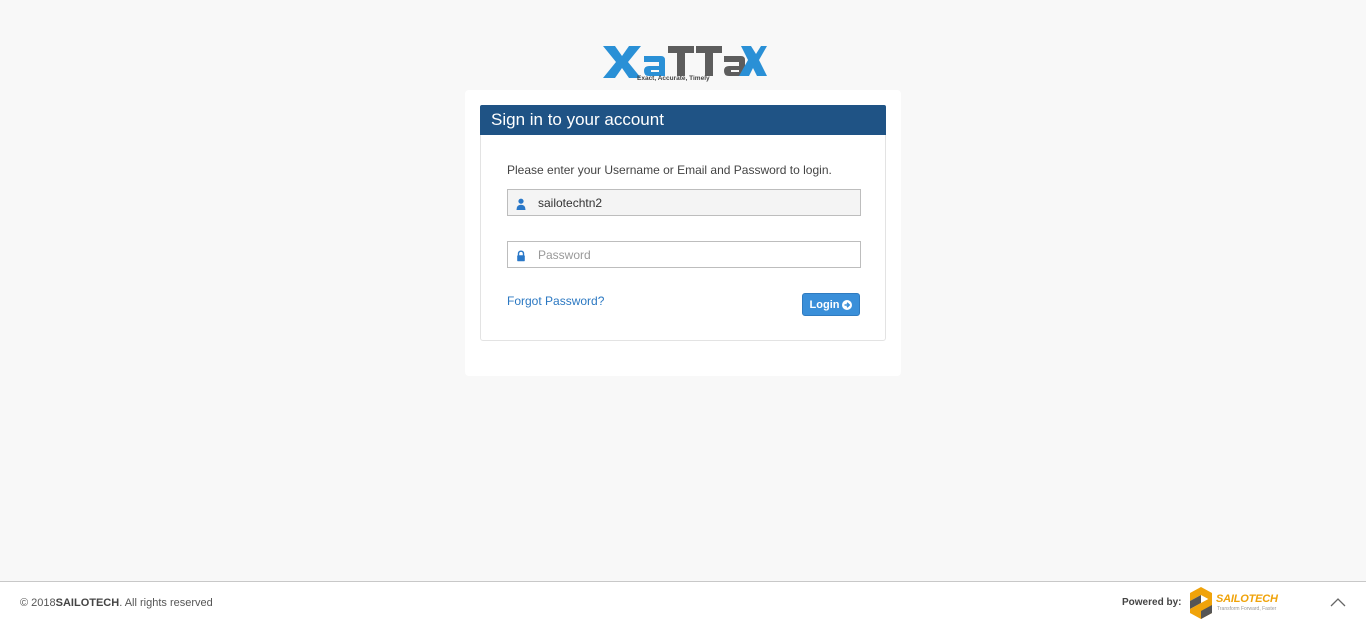  Describe the element at coordinates (1201, 603) in the screenshot. I see `sailotech-mark-icon` at that location.